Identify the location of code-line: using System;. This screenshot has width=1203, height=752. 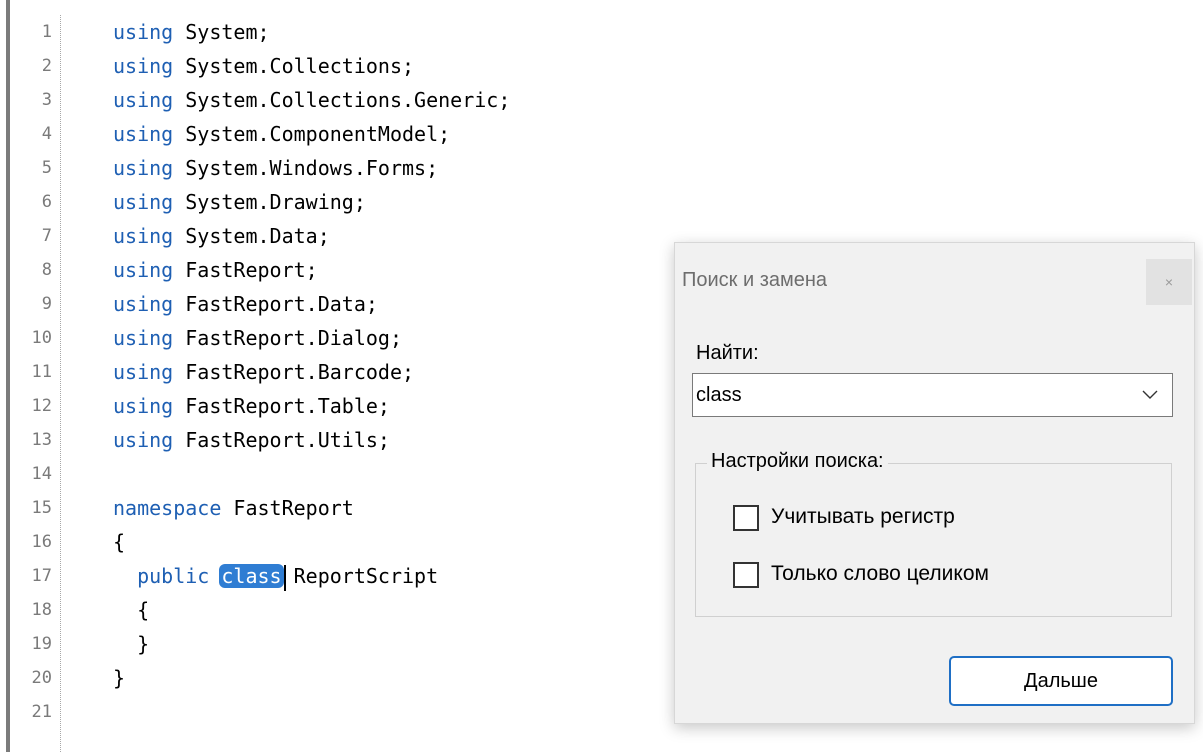
(191, 32).